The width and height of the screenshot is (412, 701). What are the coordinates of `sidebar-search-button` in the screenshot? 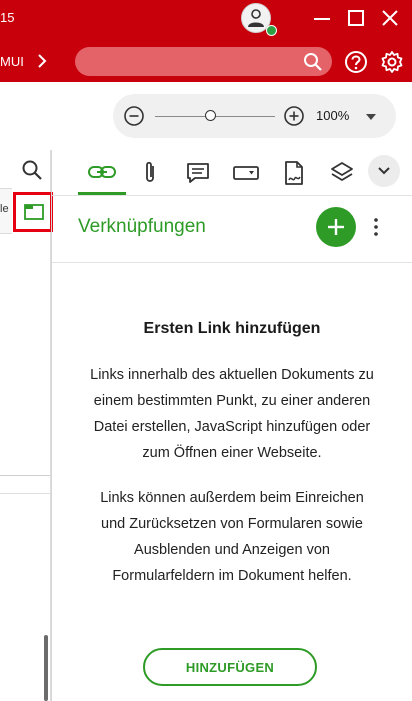 It's located at (32, 170).